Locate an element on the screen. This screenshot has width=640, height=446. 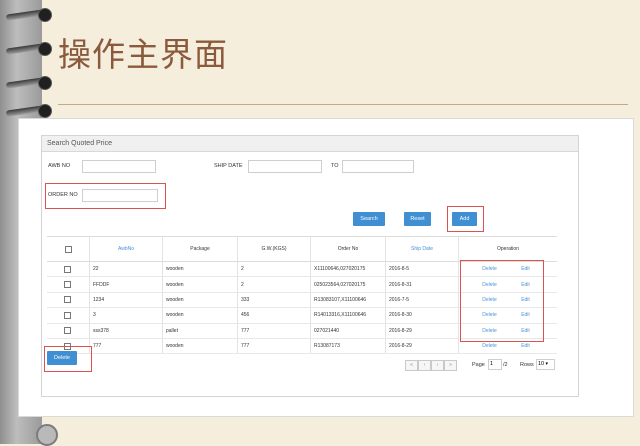
cell-order-no: R13083107,X11100646 is located at coordinates (348, 300).